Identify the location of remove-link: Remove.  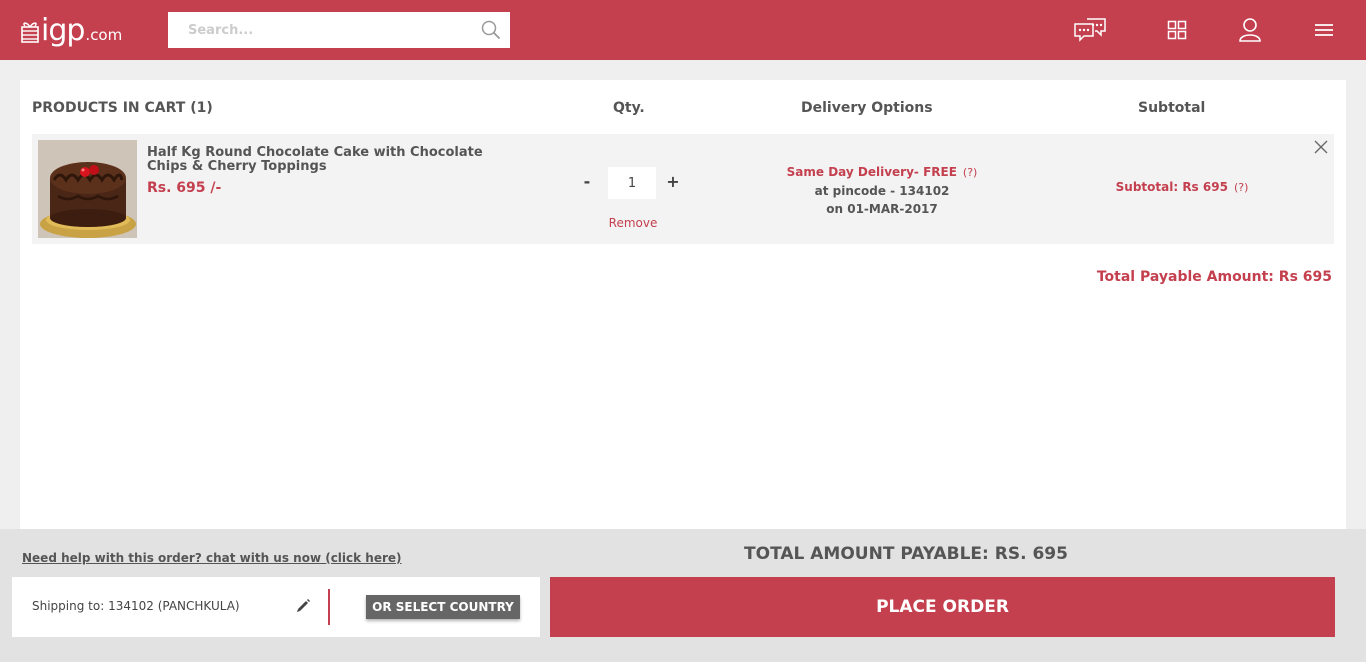
(633, 223).